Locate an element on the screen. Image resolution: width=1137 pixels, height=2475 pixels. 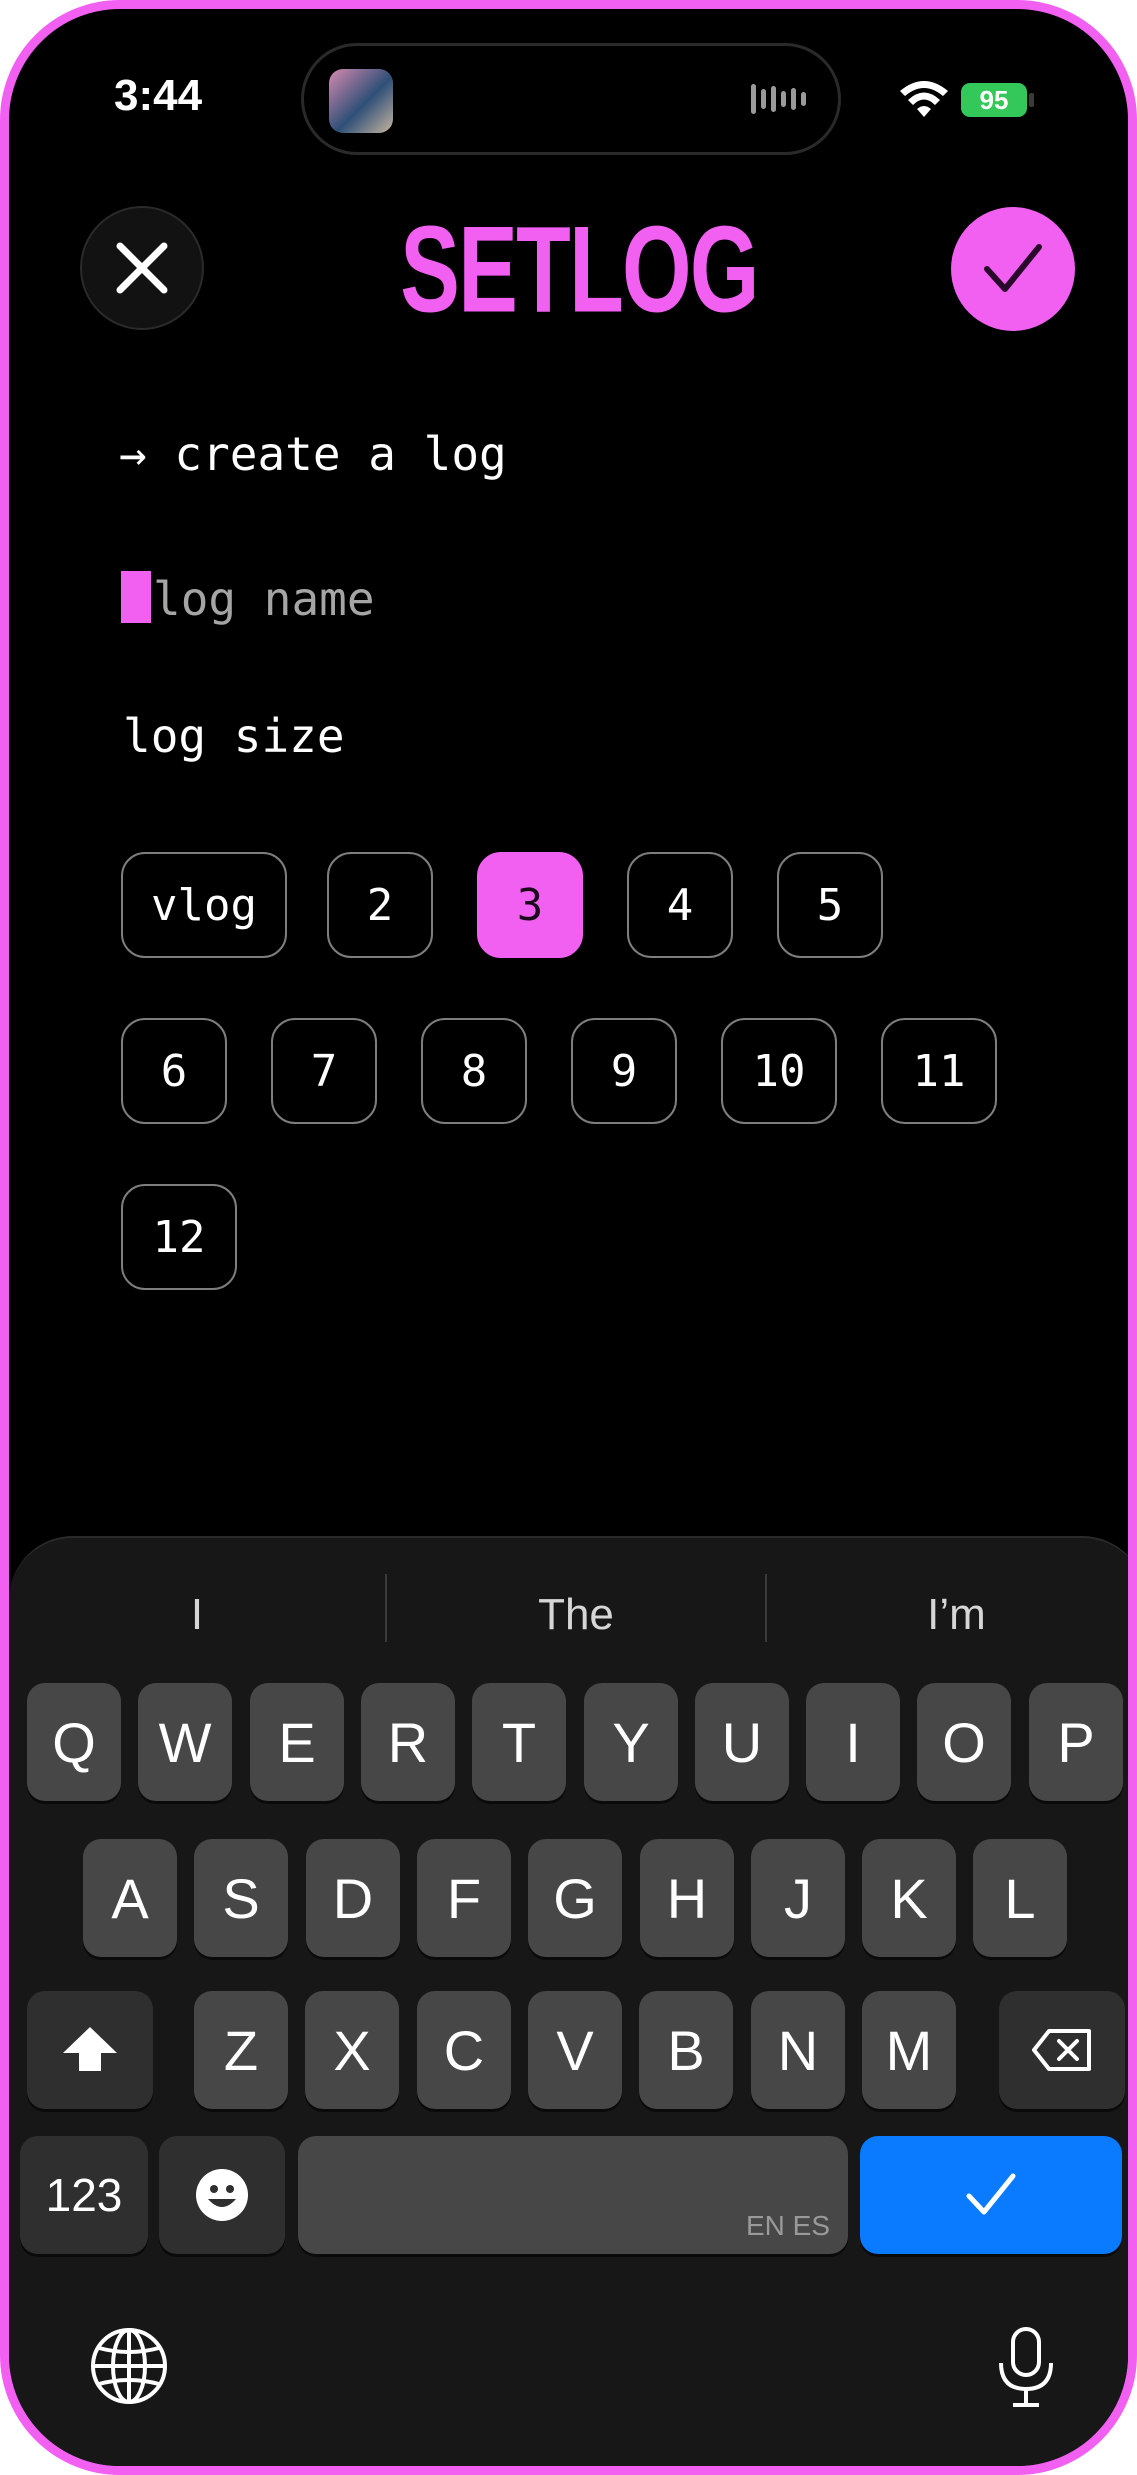
size-option-3: 3 is located at coordinates (529, 905).